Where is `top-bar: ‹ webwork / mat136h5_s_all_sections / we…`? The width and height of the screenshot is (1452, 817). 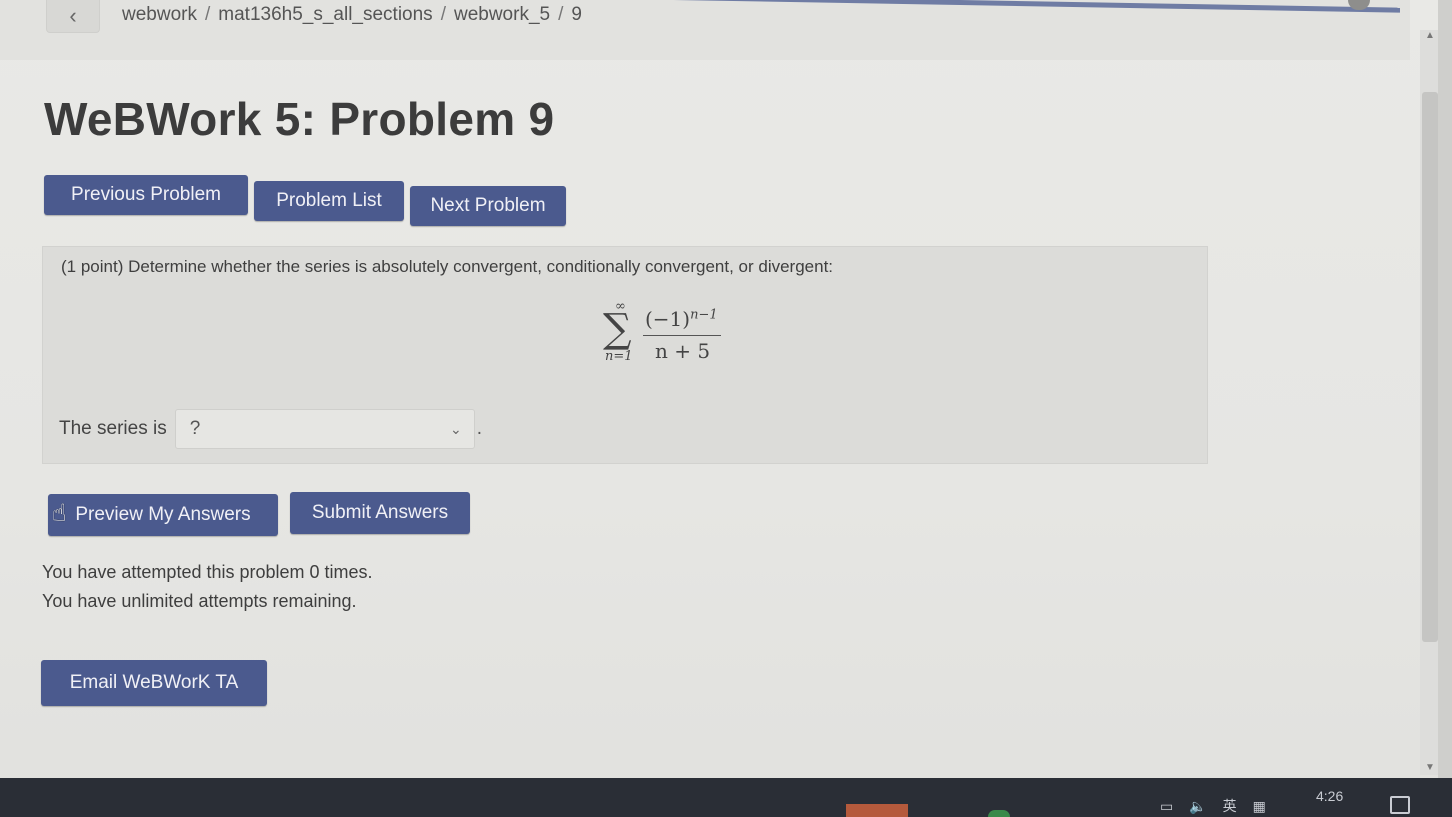 top-bar: ‹ webwork / mat136h5_s_all_sections / we… is located at coordinates (705, 30).